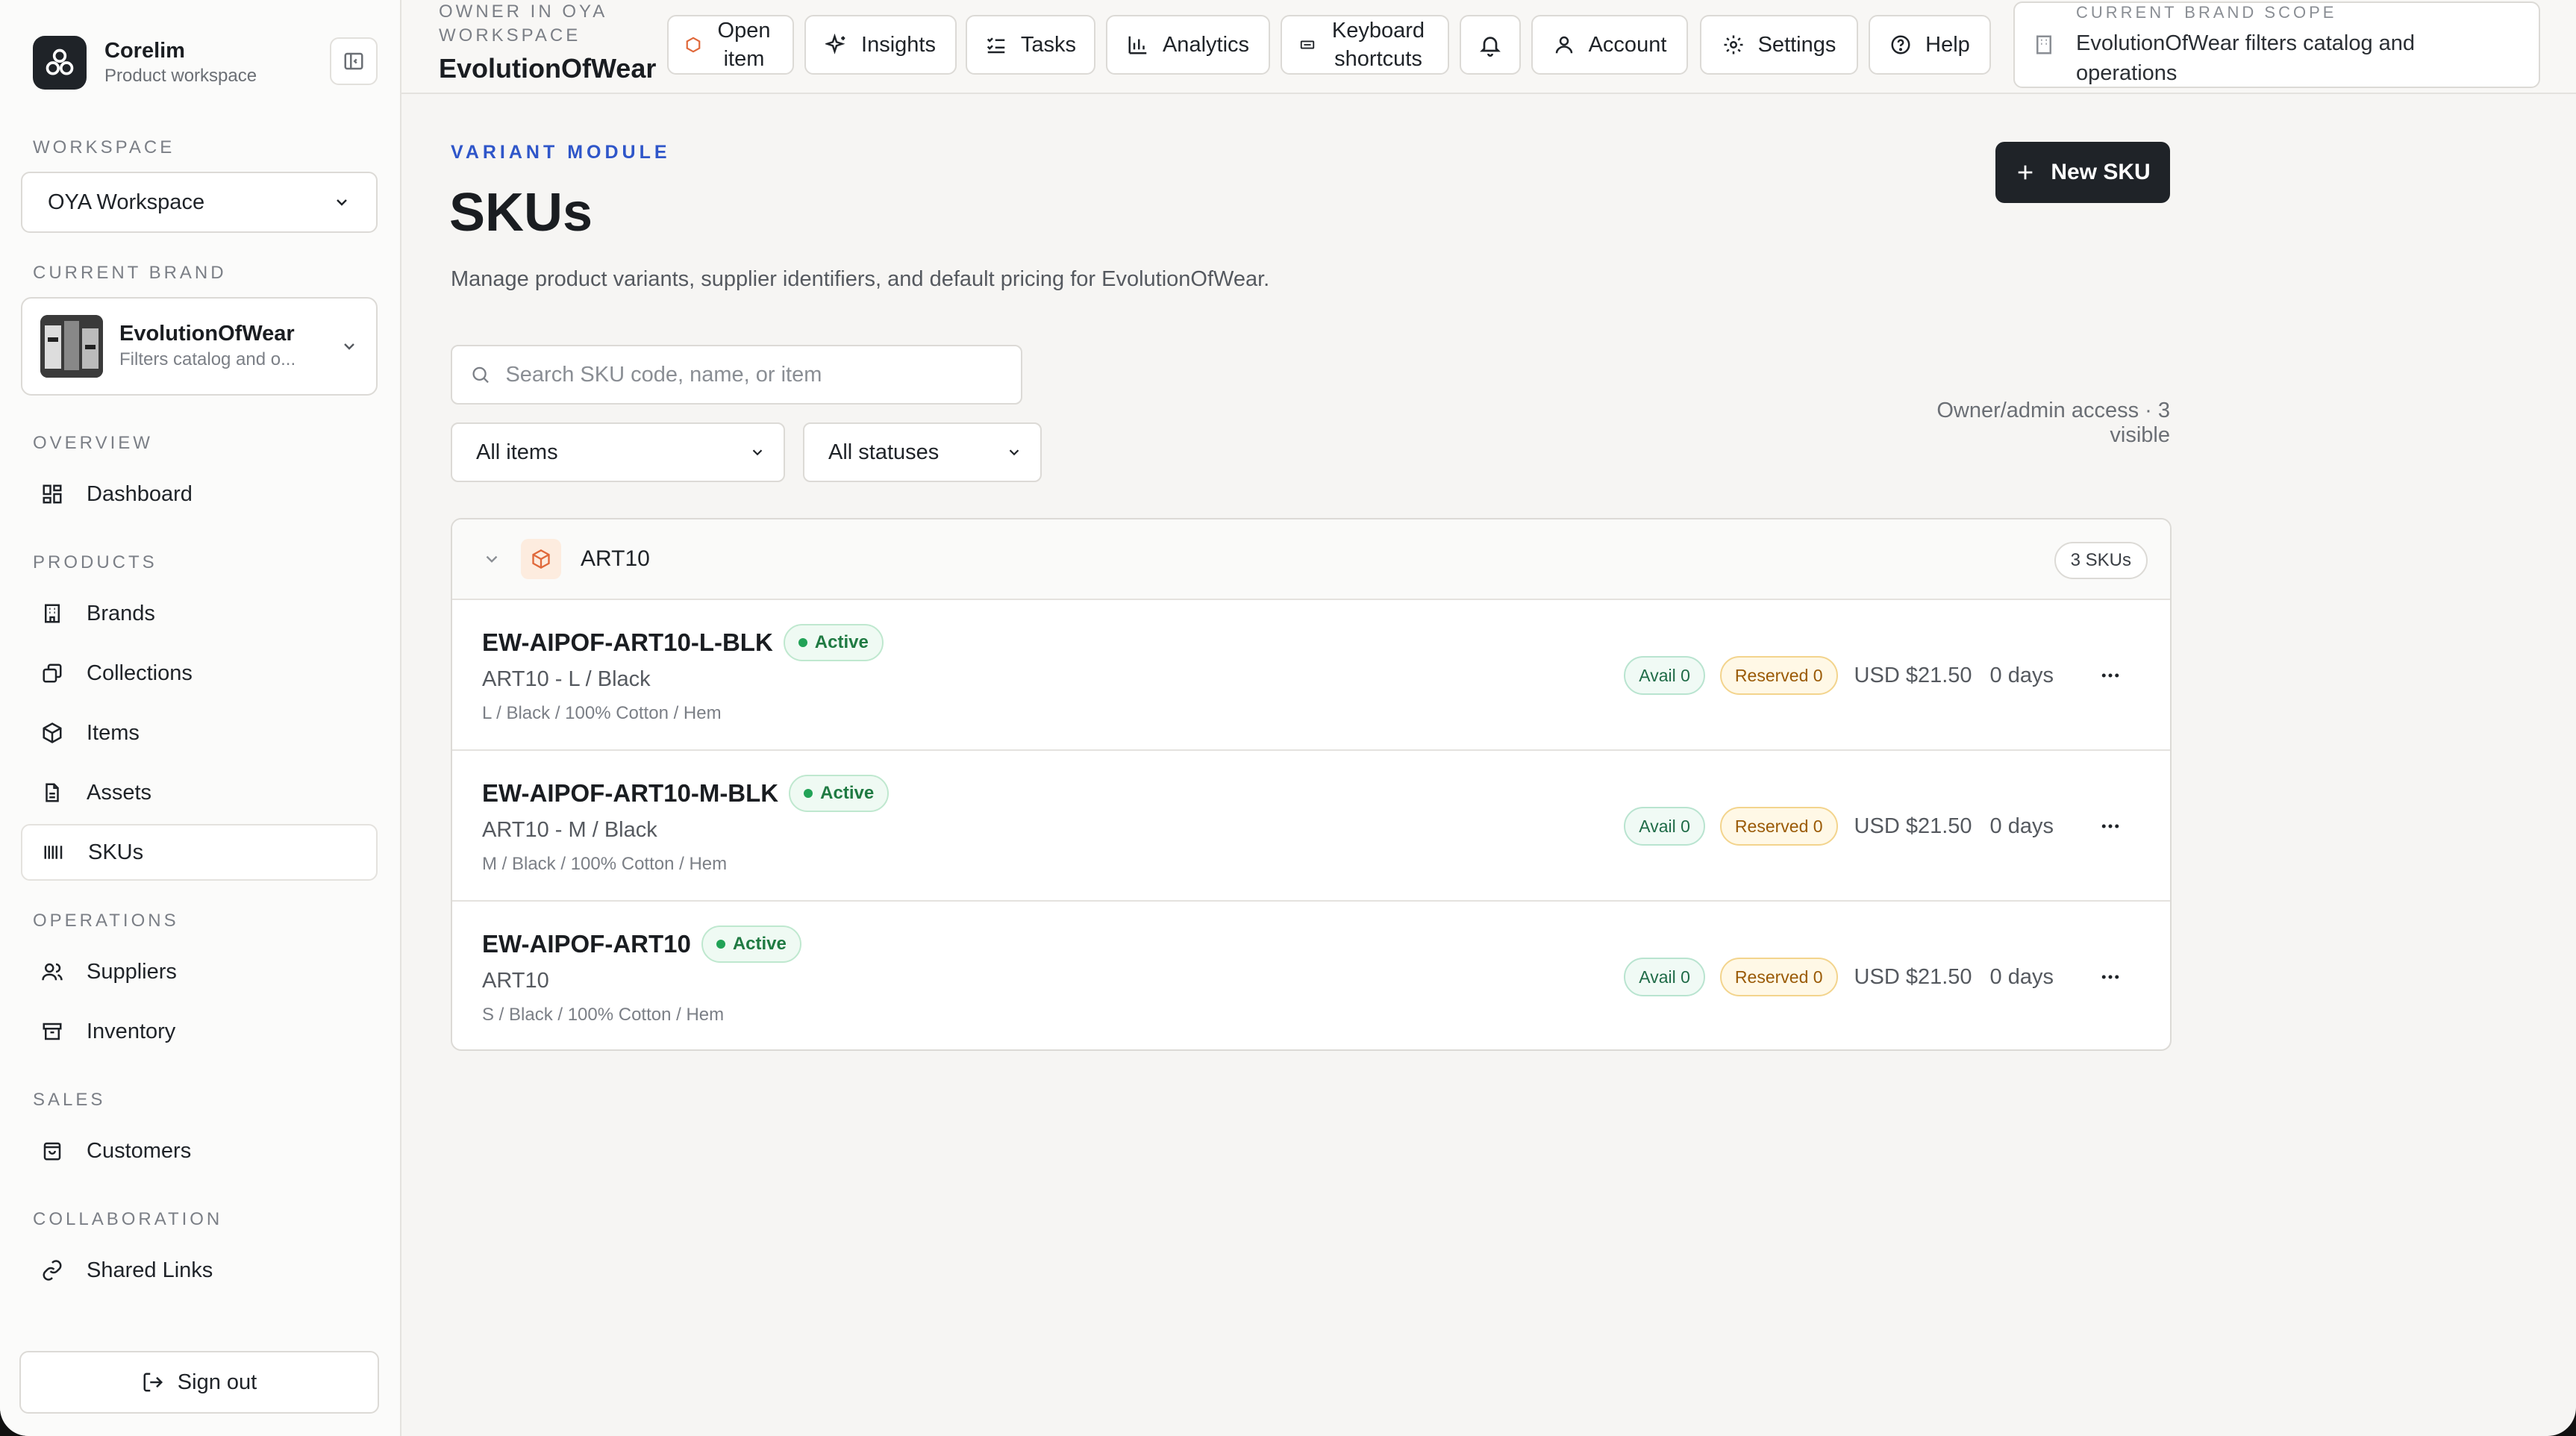  What do you see at coordinates (128, 1219) in the screenshot?
I see `section-label-collaboration: COLLABORATION` at bounding box center [128, 1219].